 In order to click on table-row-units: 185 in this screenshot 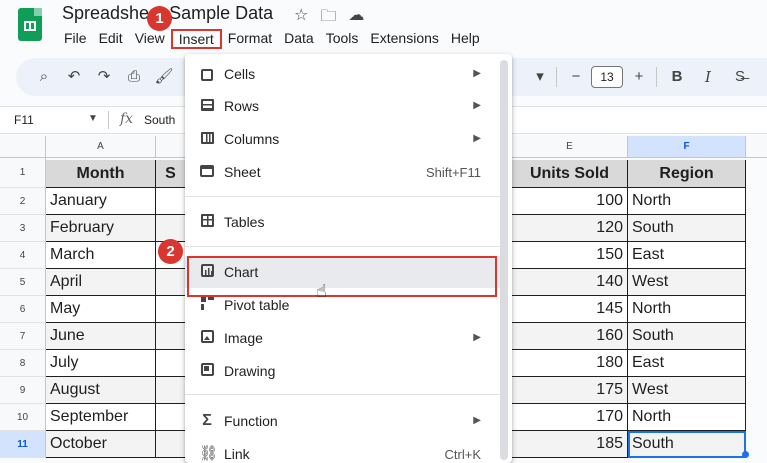, I will do `click(570, 444)`.